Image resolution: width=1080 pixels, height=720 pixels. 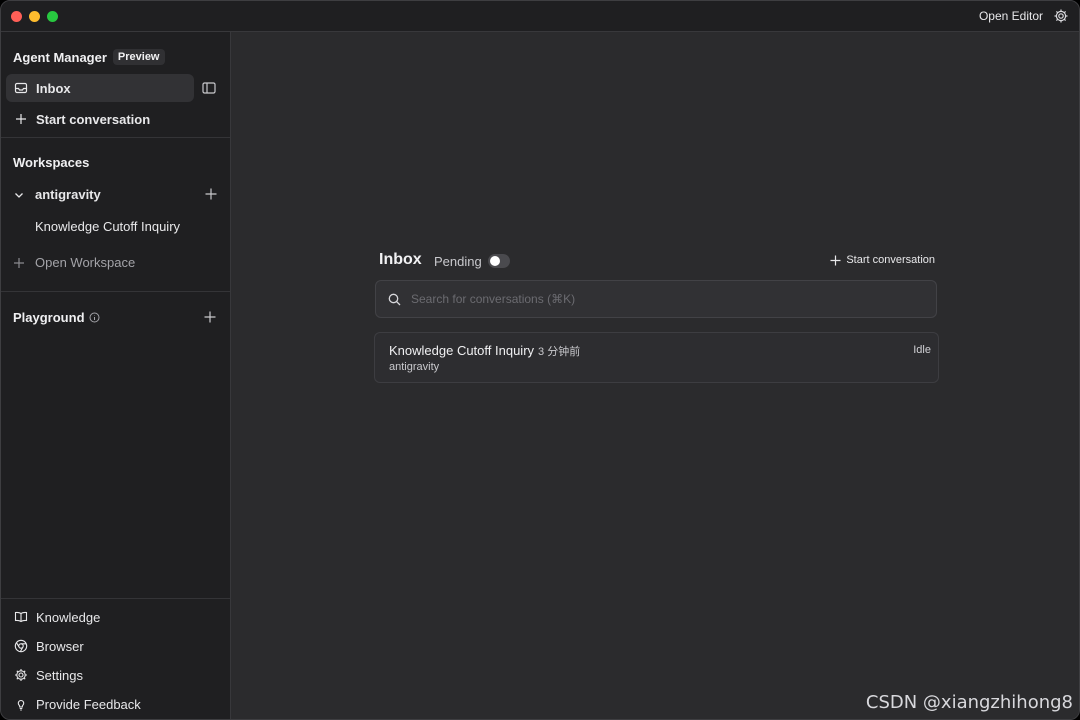 I want to click on inbox-icon, so click(x=21, y=88).